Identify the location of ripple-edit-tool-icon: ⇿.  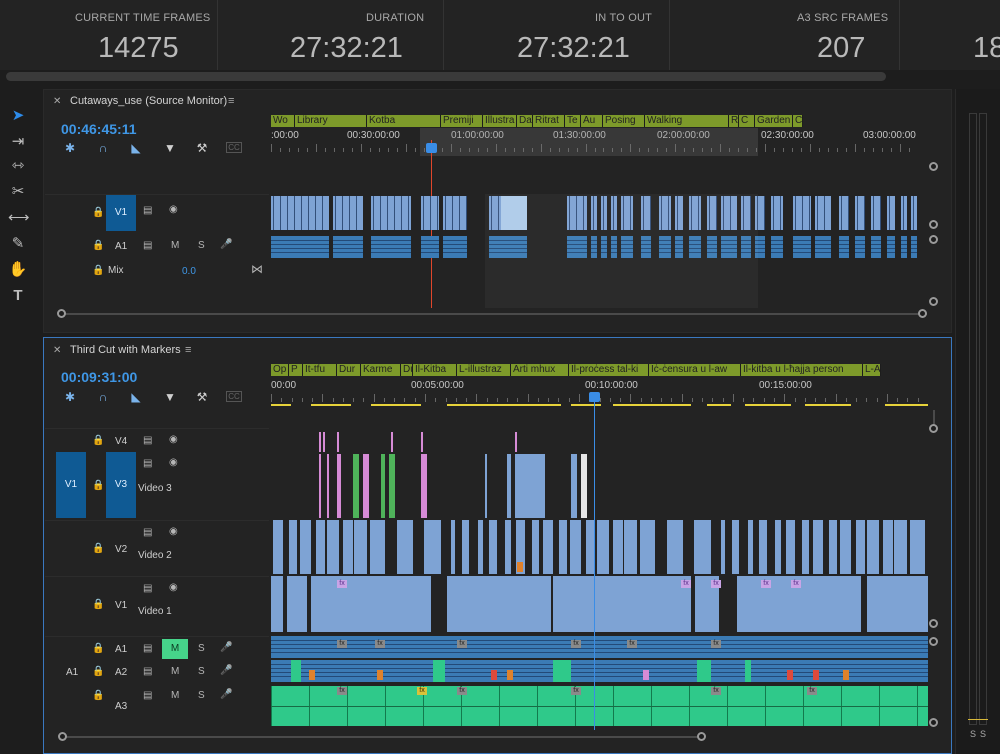
(18, 166).